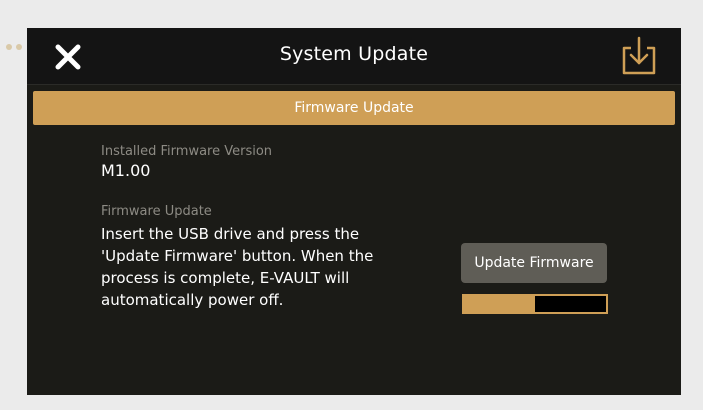  I want to click on installed-version-value: M1.00, so click(126, 170).